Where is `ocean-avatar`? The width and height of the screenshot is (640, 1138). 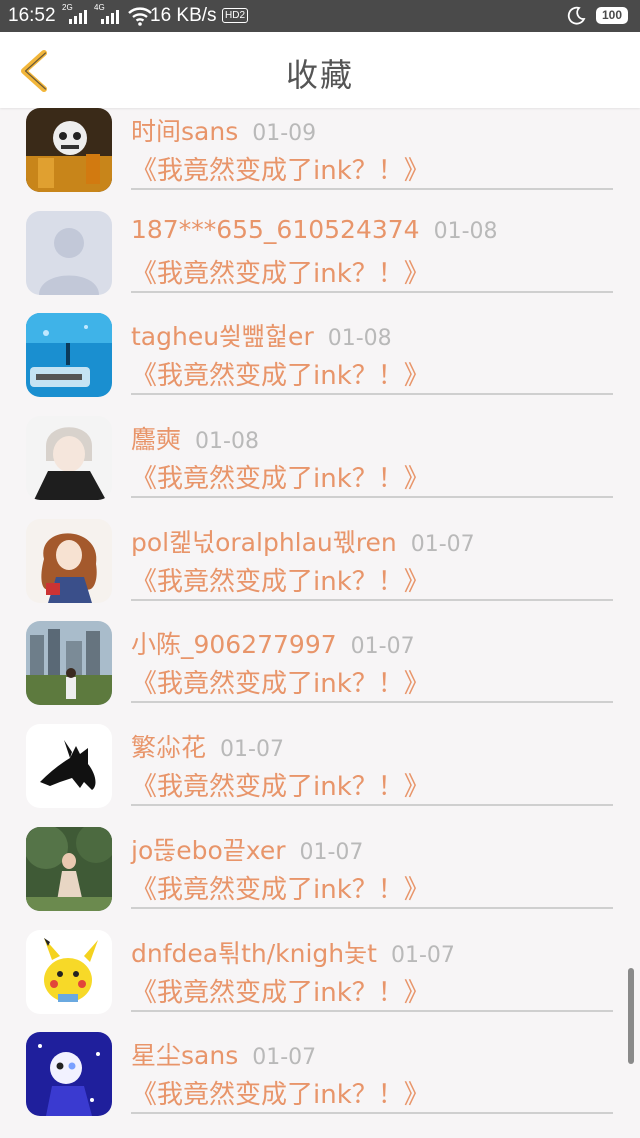
ocean-avatar is located at coordinates (69, 355).